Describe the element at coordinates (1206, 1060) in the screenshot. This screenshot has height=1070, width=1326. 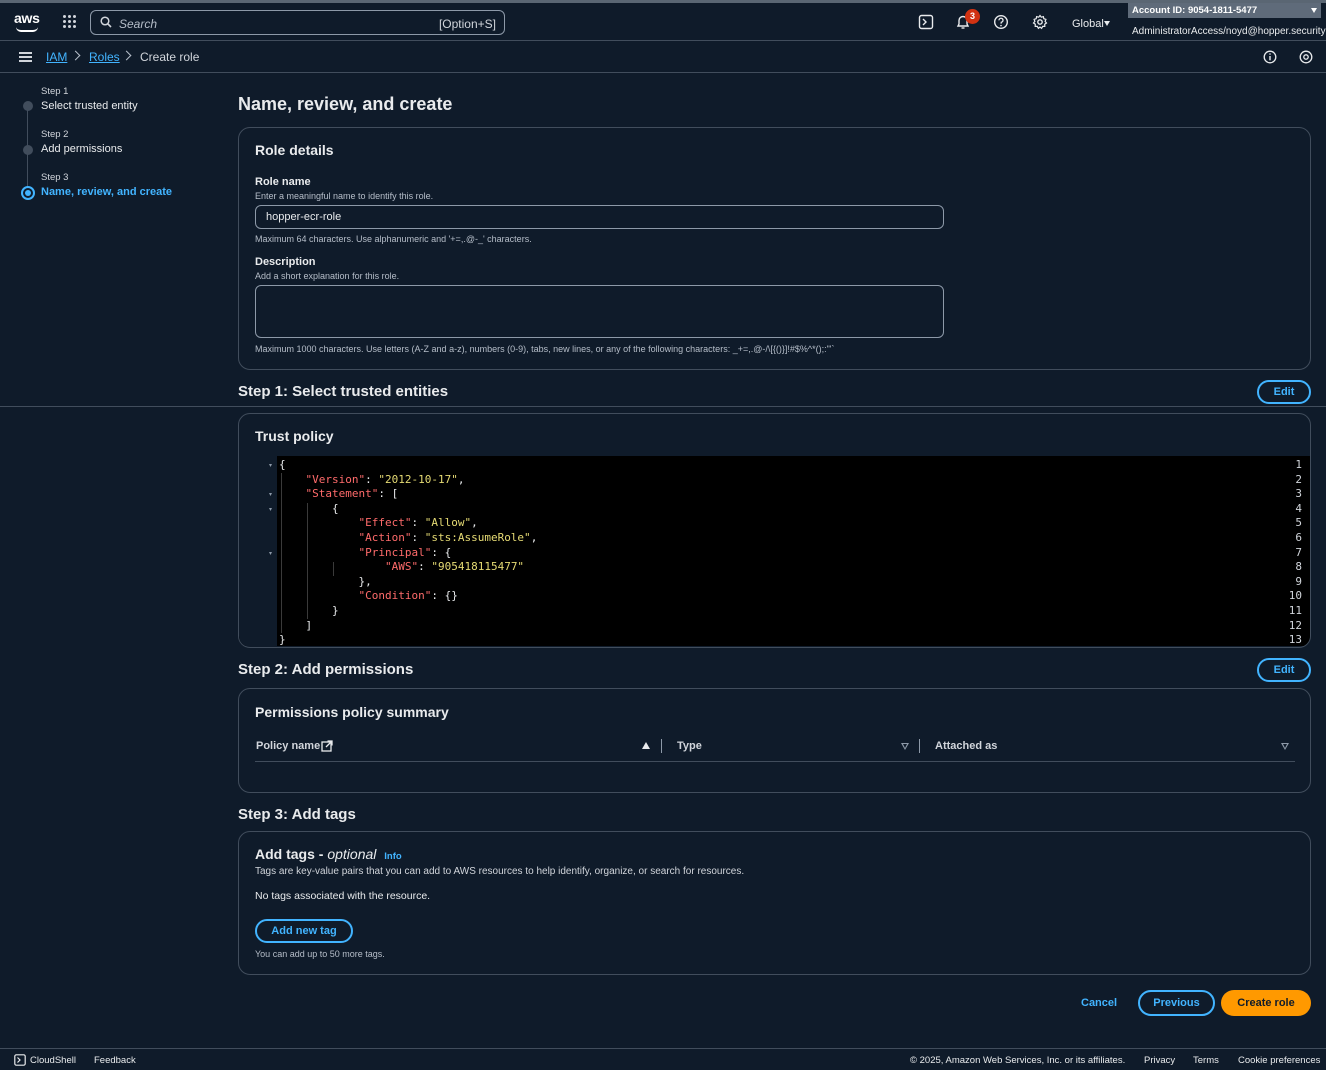
I see `terms-link: Terms` at that location.